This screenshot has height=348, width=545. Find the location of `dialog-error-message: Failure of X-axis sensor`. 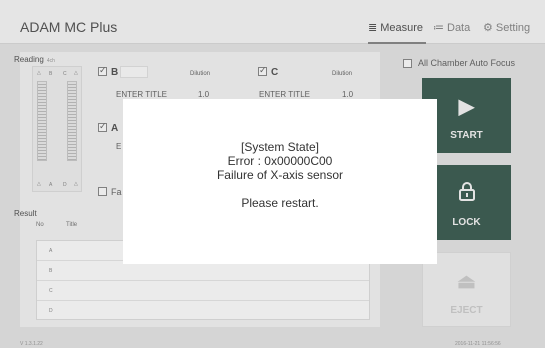

dialog-error-message: Failure of X-axis sensor is located at coordinates (280, 175).